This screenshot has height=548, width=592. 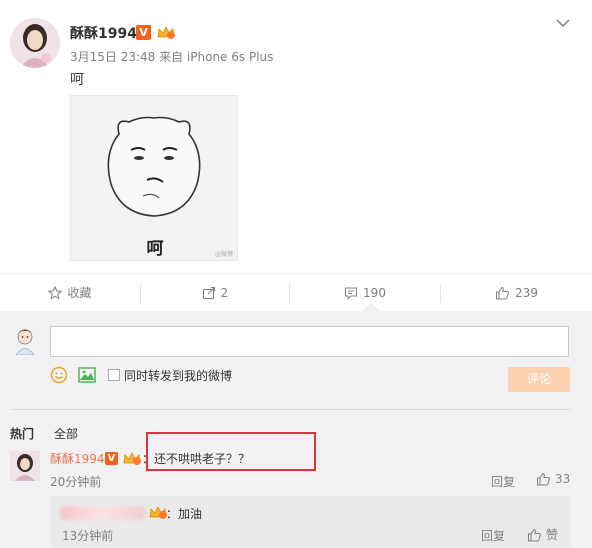 I want to click on image-watermark: @微博, so click(x=223, y=254).